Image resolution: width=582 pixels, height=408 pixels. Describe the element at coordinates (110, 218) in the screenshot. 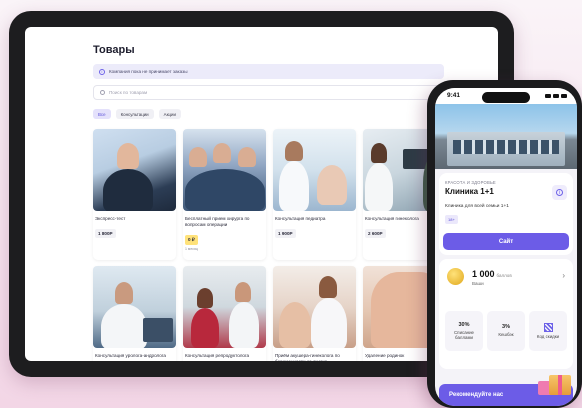

I see `product-name: Экспресс-тест` at that location.